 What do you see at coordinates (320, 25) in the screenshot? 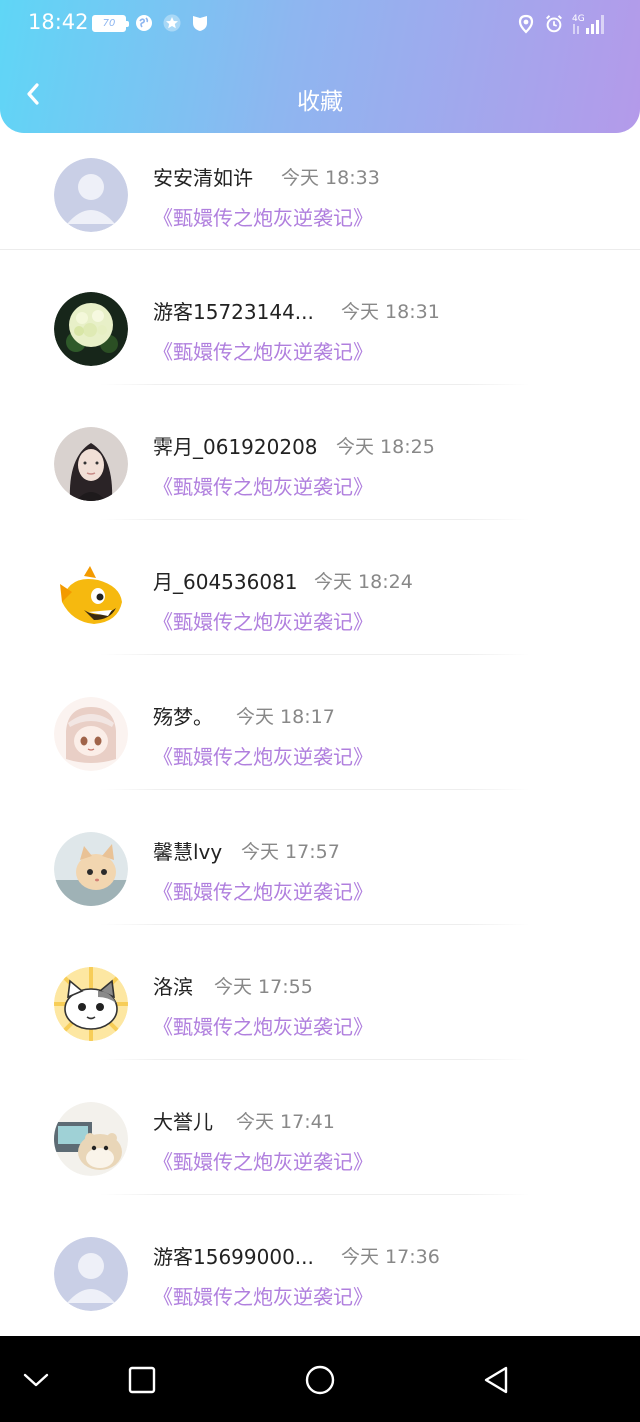
I see `status-bar: 18:42 70 4G` at bounding box center [320, 25].